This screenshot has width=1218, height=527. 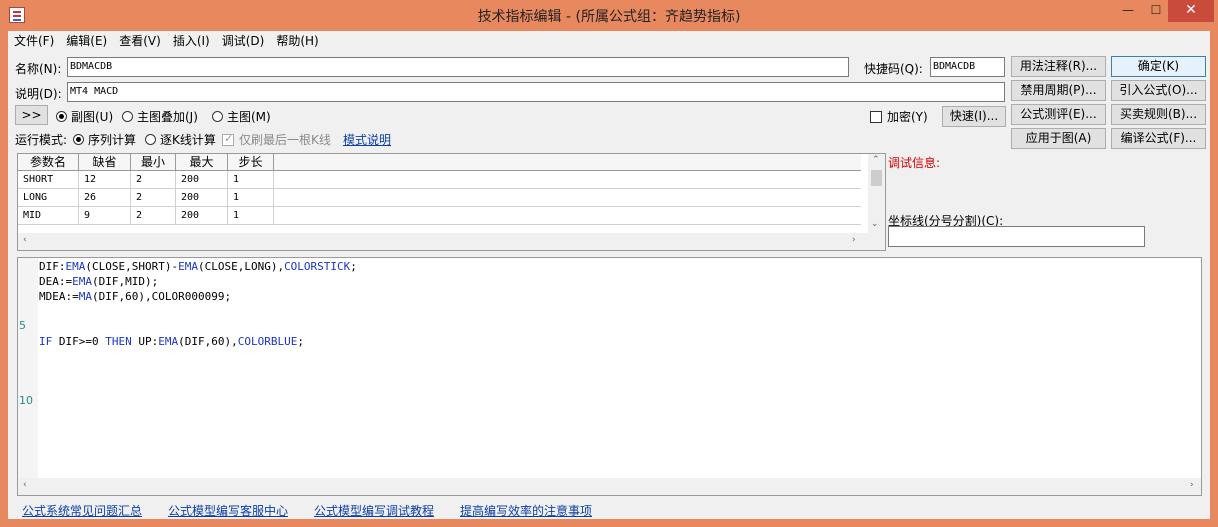 I want to click on faq-link: 公式系统常见问题汇总, so click(x=82, y=510).